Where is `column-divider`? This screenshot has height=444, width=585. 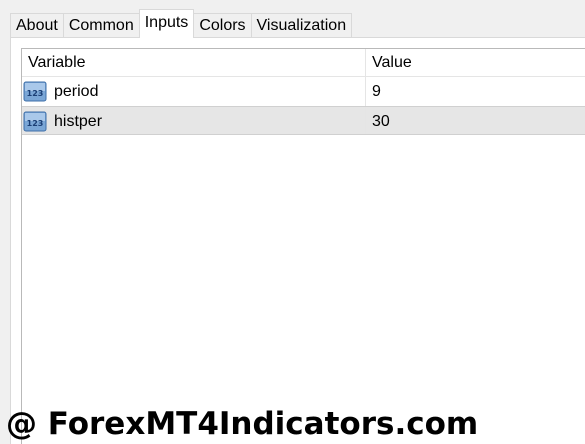
column-divider is located at coordinates (365, 62).